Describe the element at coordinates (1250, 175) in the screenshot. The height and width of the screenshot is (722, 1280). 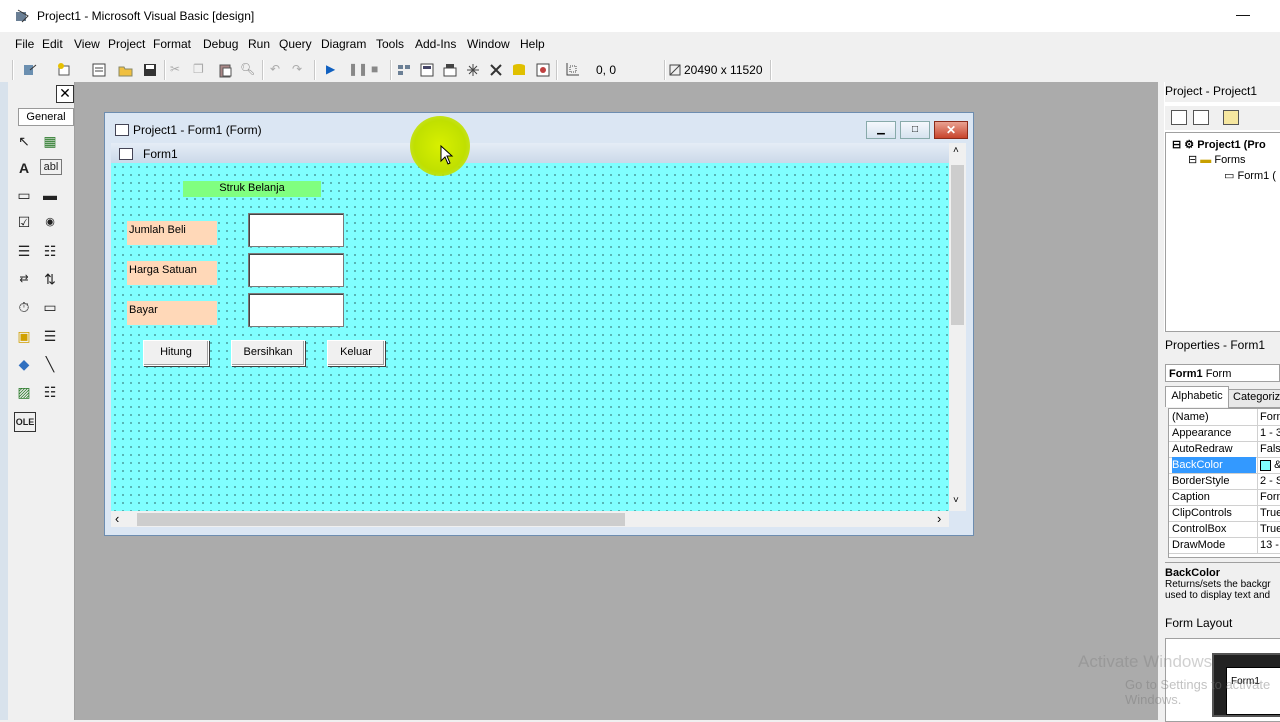
I see `tree-form1-item: ▭ Form1 (` at that location.